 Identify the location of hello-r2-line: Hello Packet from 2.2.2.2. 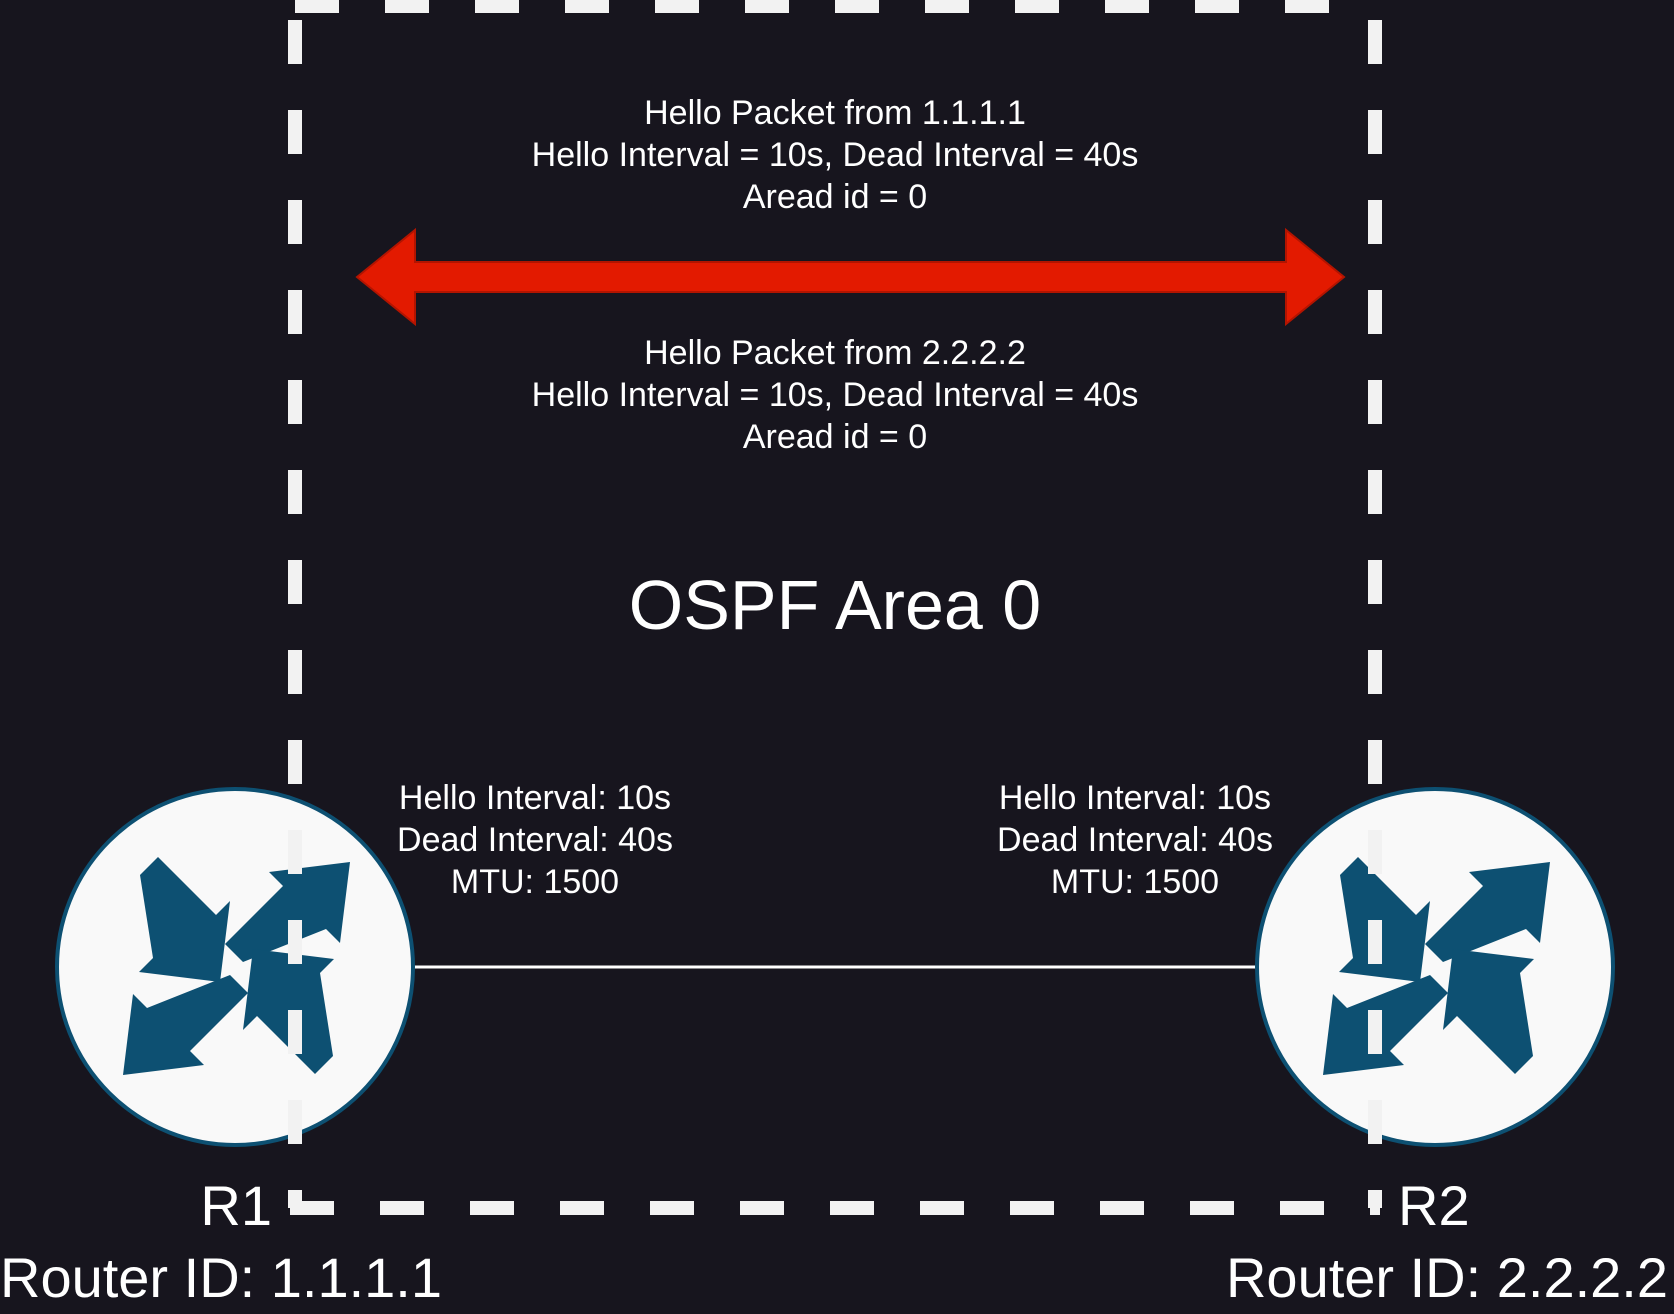
(835, 353).